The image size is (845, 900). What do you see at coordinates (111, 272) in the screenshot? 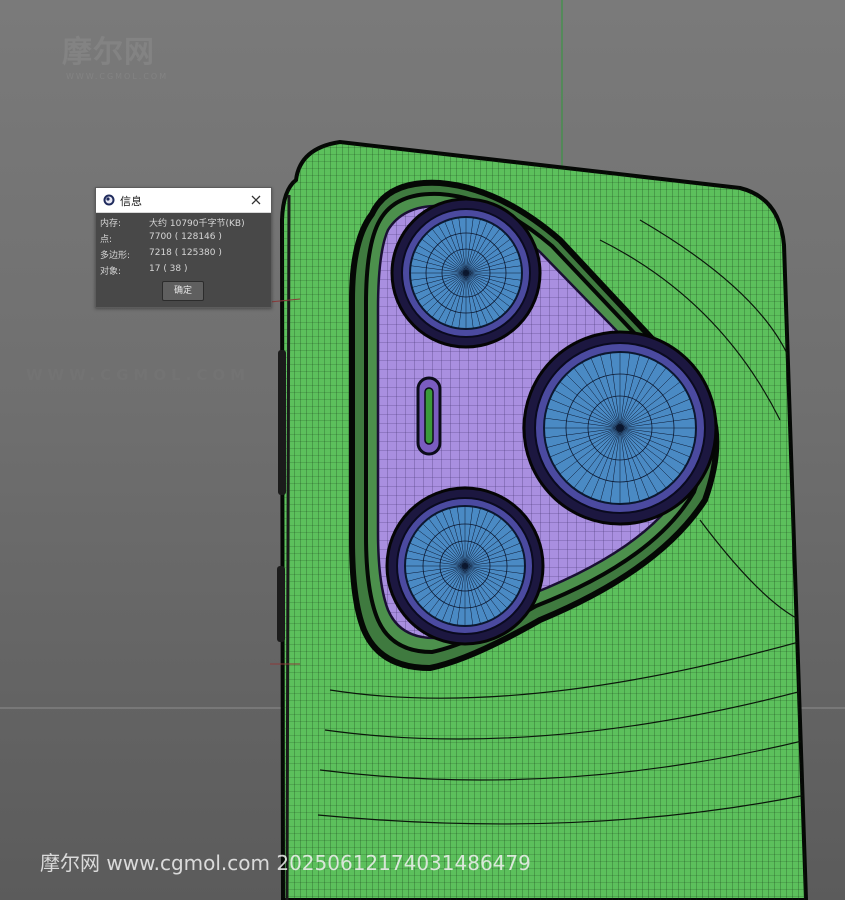
I see `info-label: 对象:` at bounding box center [111, 272].